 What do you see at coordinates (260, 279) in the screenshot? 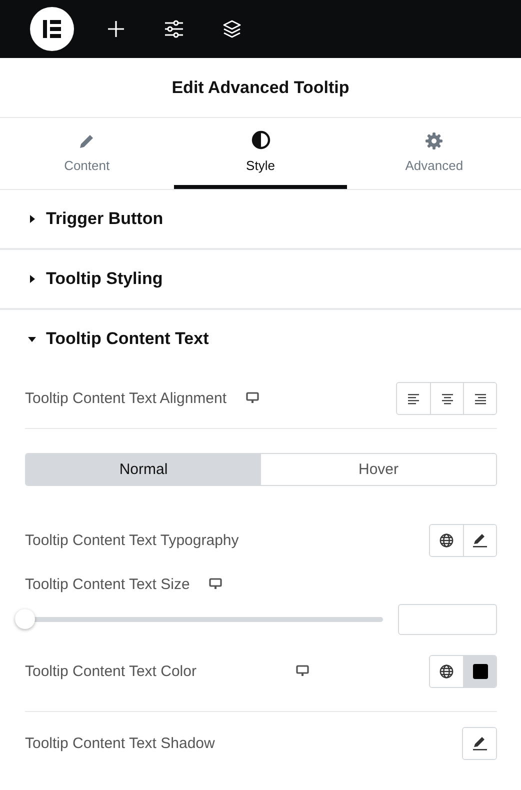
I see `section-header: Tooltip Styling` at bounding box center [260, 279].